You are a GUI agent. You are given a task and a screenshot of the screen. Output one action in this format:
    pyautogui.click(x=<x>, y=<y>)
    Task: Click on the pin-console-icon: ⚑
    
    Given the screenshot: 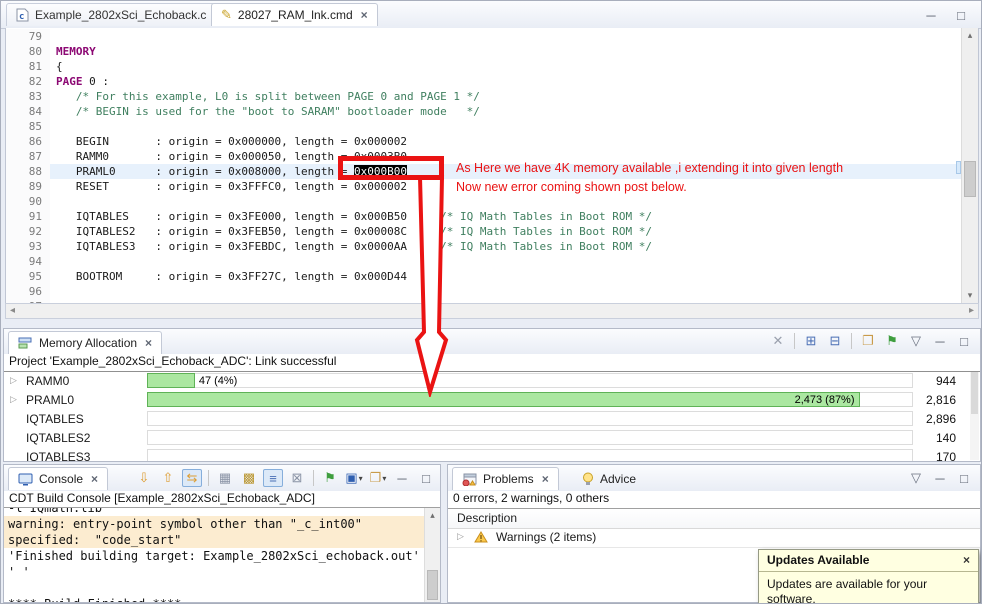 What is the action you would take?
    pyautogui.click(x=330, y=478)
    